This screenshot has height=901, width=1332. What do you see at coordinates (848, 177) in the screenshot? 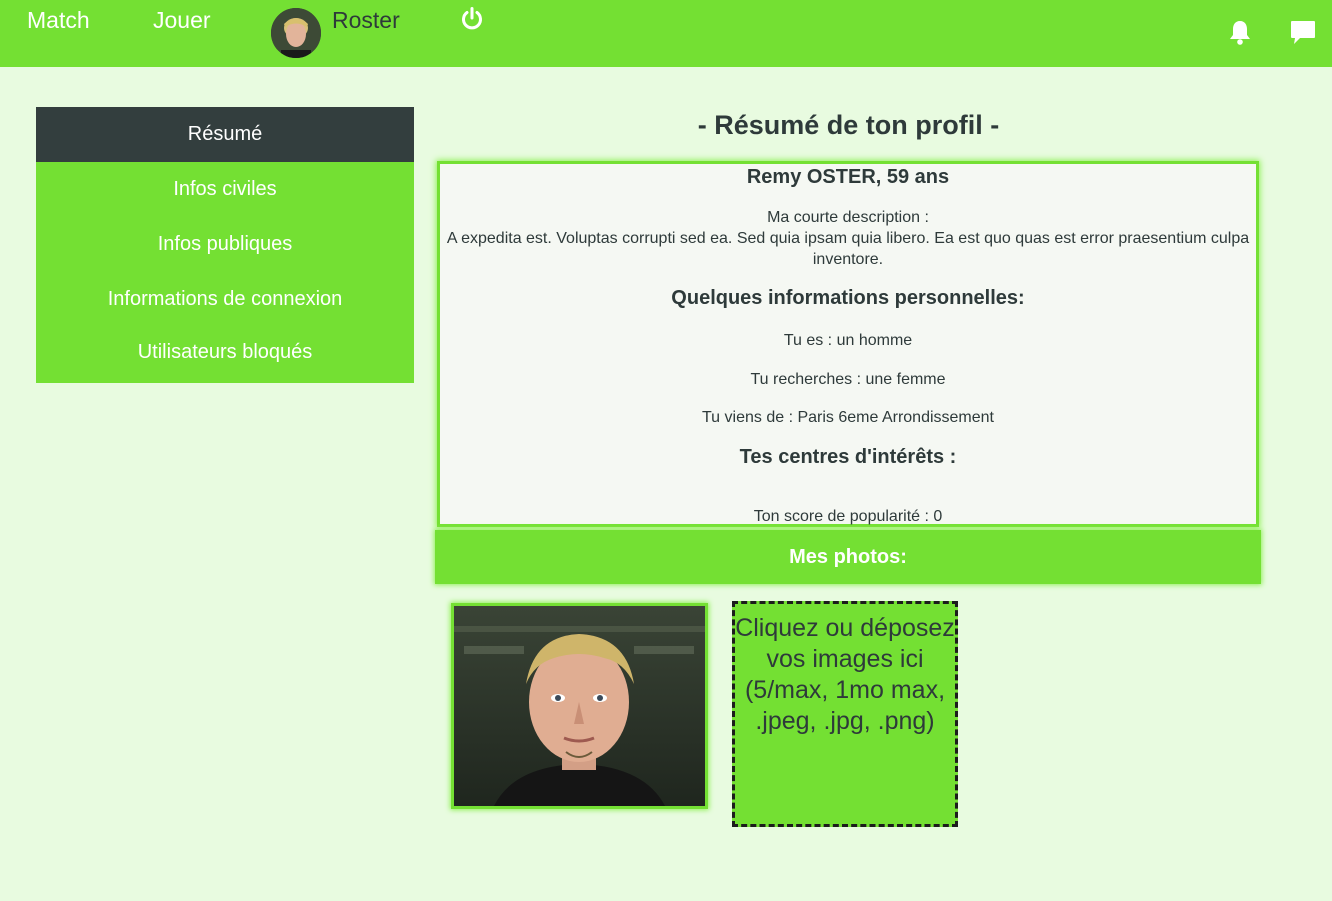
I see `profile-name: Remy OSTER, 59 ans` at bounding box center [848, 177].